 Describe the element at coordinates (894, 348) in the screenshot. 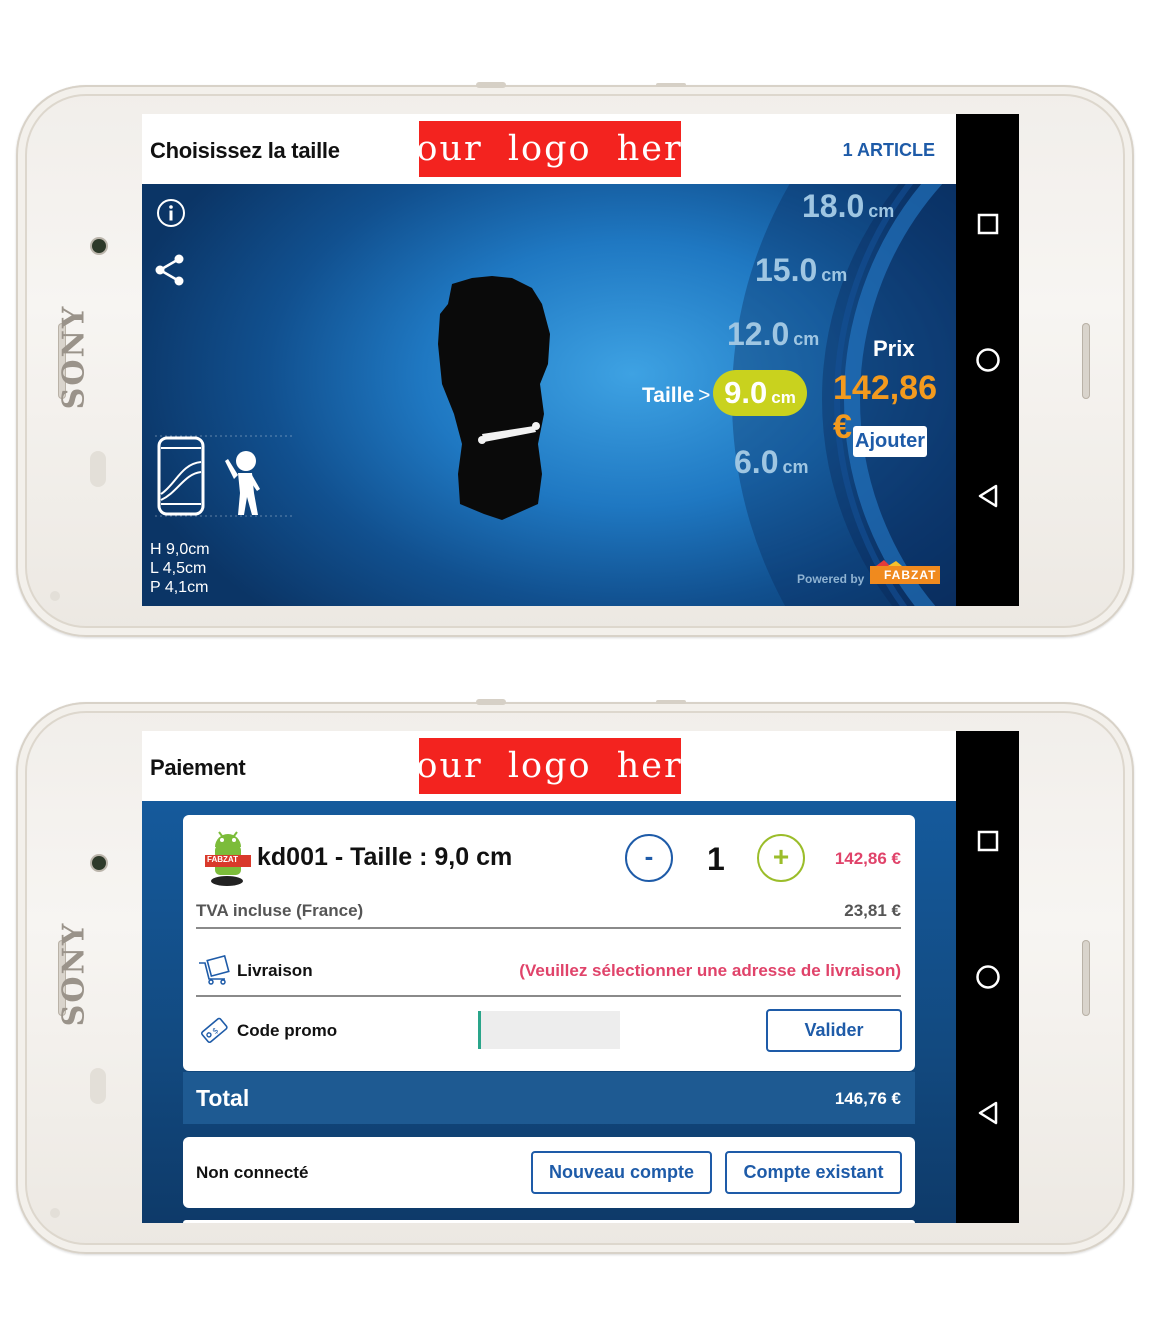

I see `price-label: Prix` at that location.